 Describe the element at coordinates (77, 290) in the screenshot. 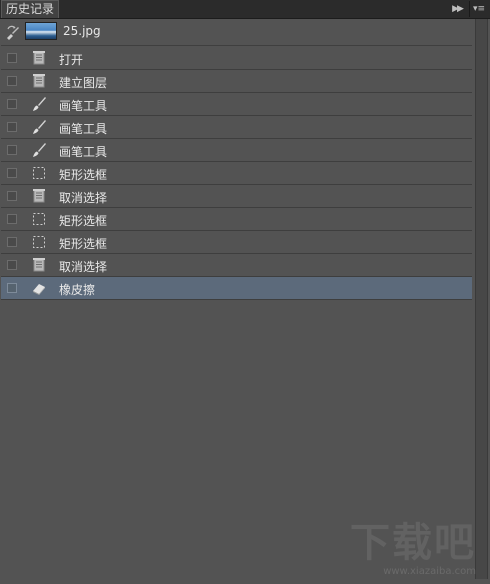

I see `history-state-label: 橡皮擦` at that location.